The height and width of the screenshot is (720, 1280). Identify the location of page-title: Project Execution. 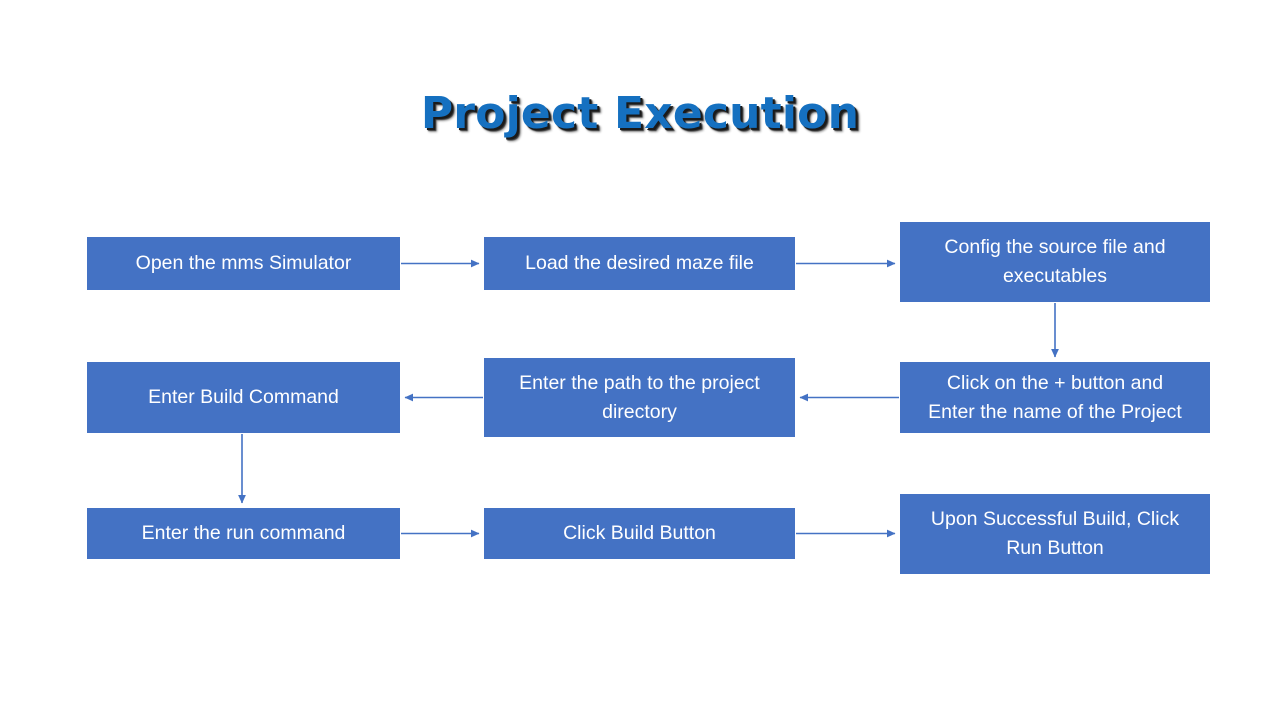
(640, 113).